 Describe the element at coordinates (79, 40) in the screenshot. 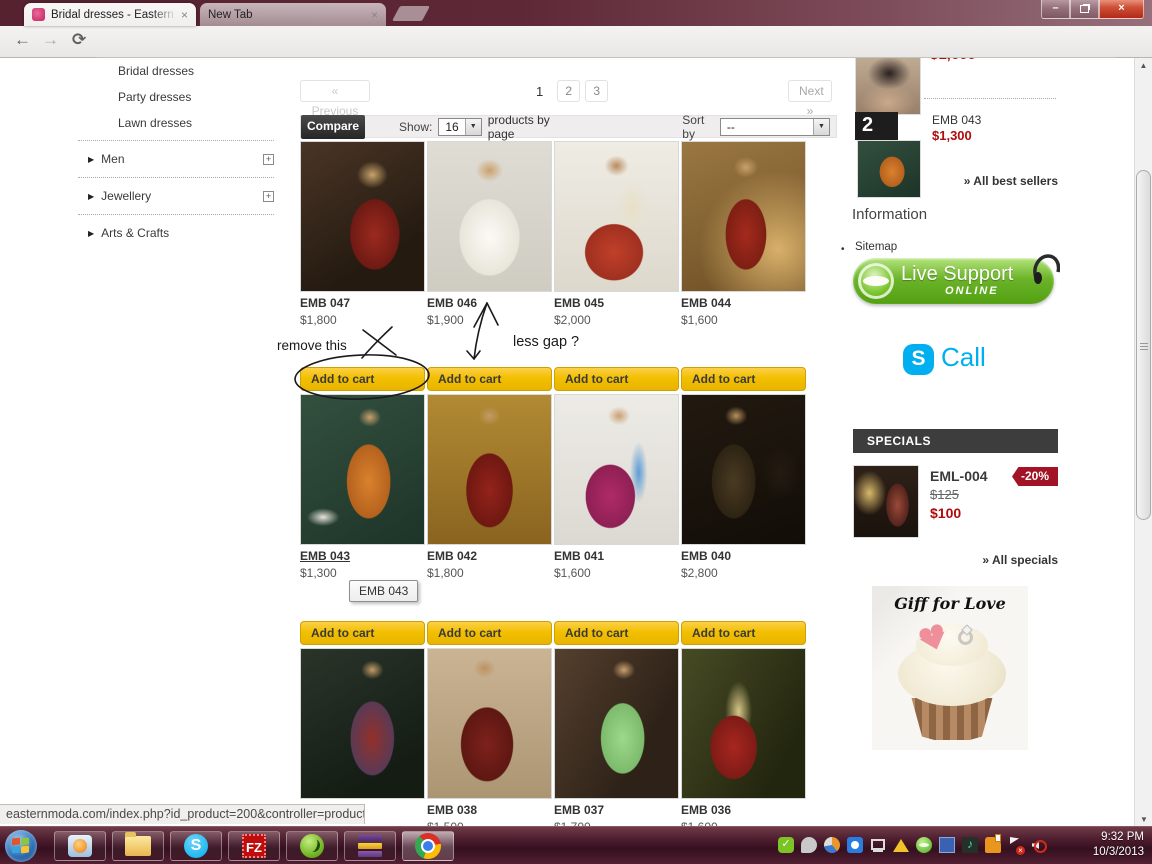

I see `refresh-icon: ⟳` at that location.